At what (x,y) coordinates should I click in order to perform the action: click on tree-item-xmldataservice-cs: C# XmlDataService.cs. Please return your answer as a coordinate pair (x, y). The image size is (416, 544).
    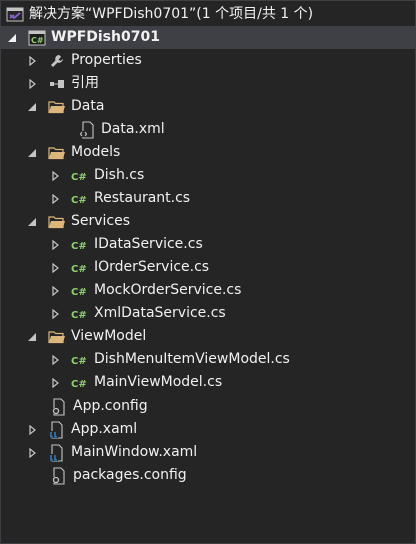
    Looking at the image, I should click on (208, 313).